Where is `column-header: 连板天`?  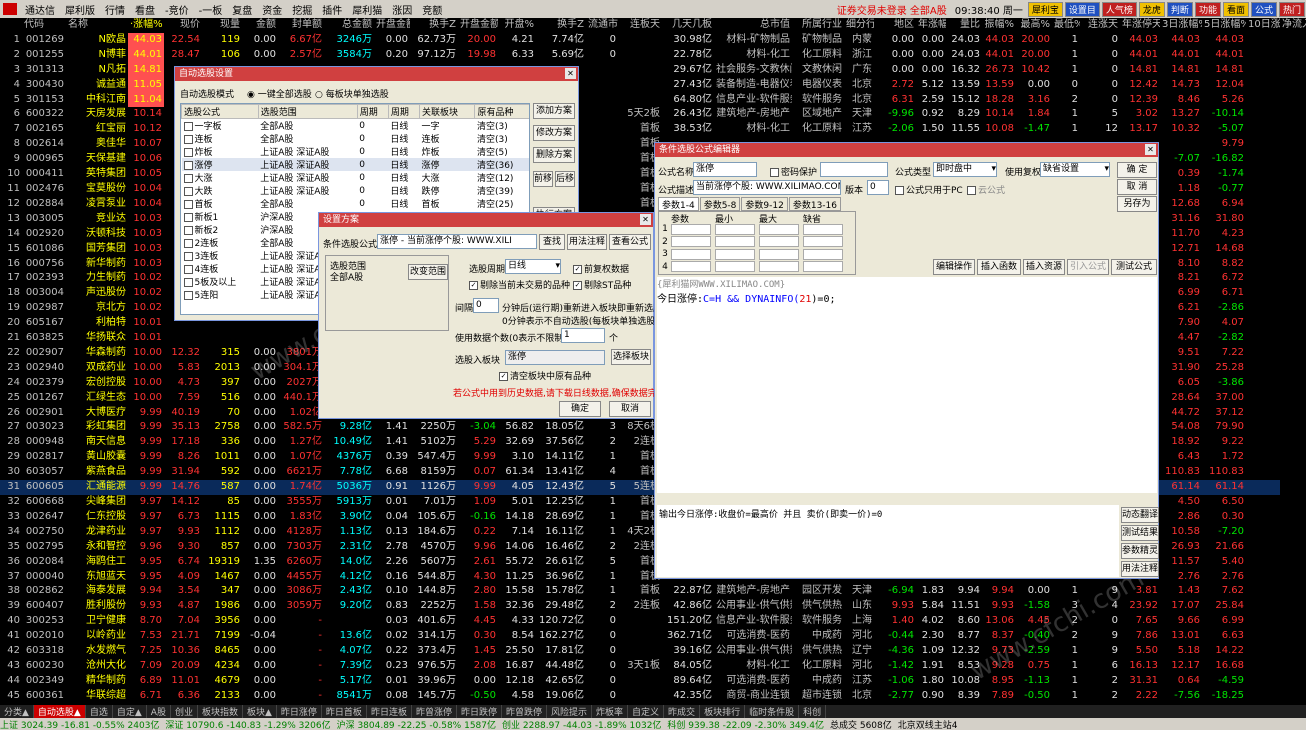 column-header: 连板天 is located at coordinates (640, 25).